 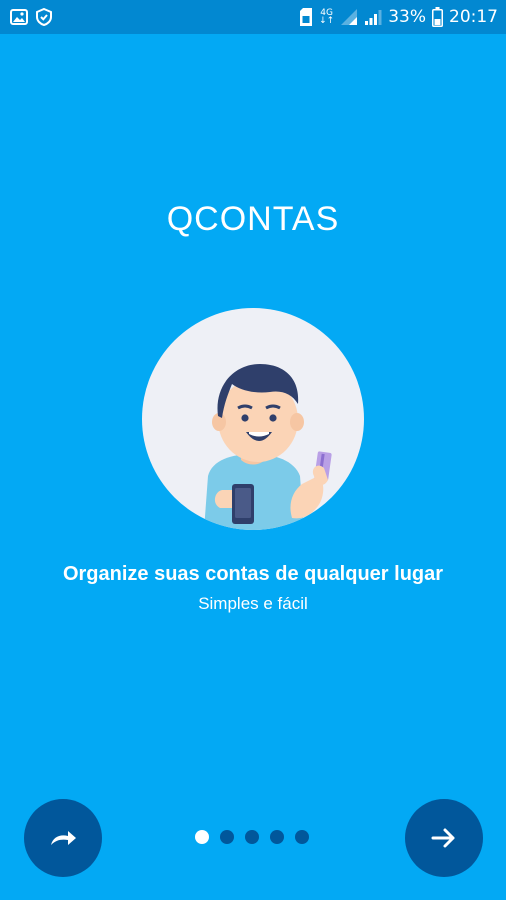 What do you see at coordinates (253, 219) in the screenshot?
I see `app-title: QCONTAS` at bounding box center [253, 219].